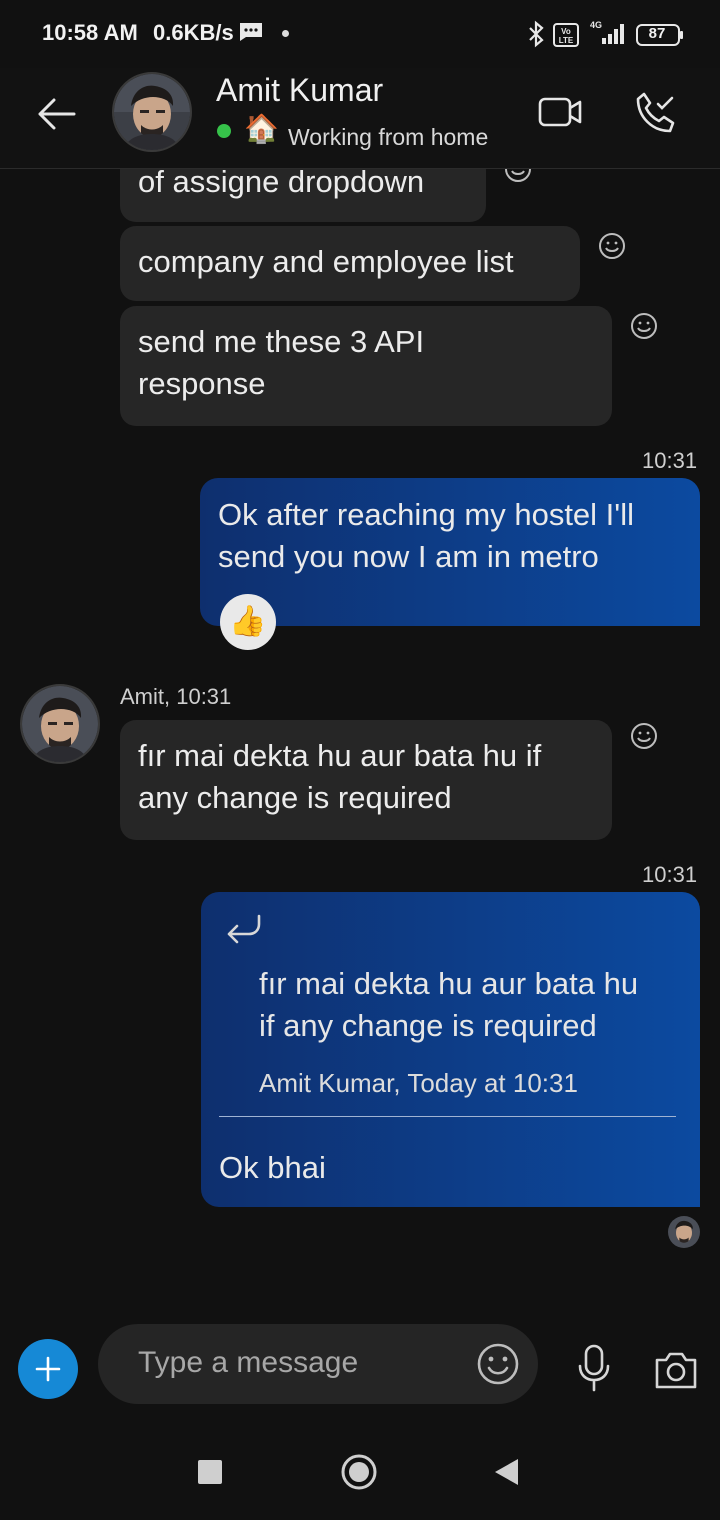 The image size is (720, 1520). I want to click on message-text-line: Ok after reaching my hostel I'll, so click(426, 514).